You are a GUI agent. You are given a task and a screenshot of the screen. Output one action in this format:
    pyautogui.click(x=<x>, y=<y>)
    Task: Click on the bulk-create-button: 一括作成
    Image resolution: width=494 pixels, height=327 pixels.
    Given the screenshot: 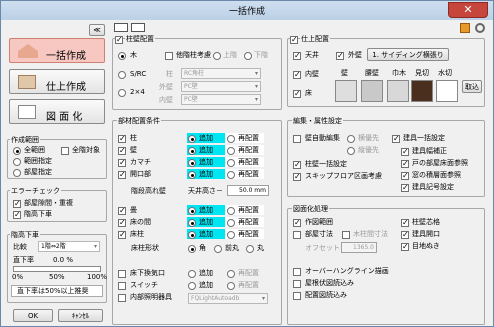 What is the action you would take?
    pyautogui.click(x=57, y=50)
    